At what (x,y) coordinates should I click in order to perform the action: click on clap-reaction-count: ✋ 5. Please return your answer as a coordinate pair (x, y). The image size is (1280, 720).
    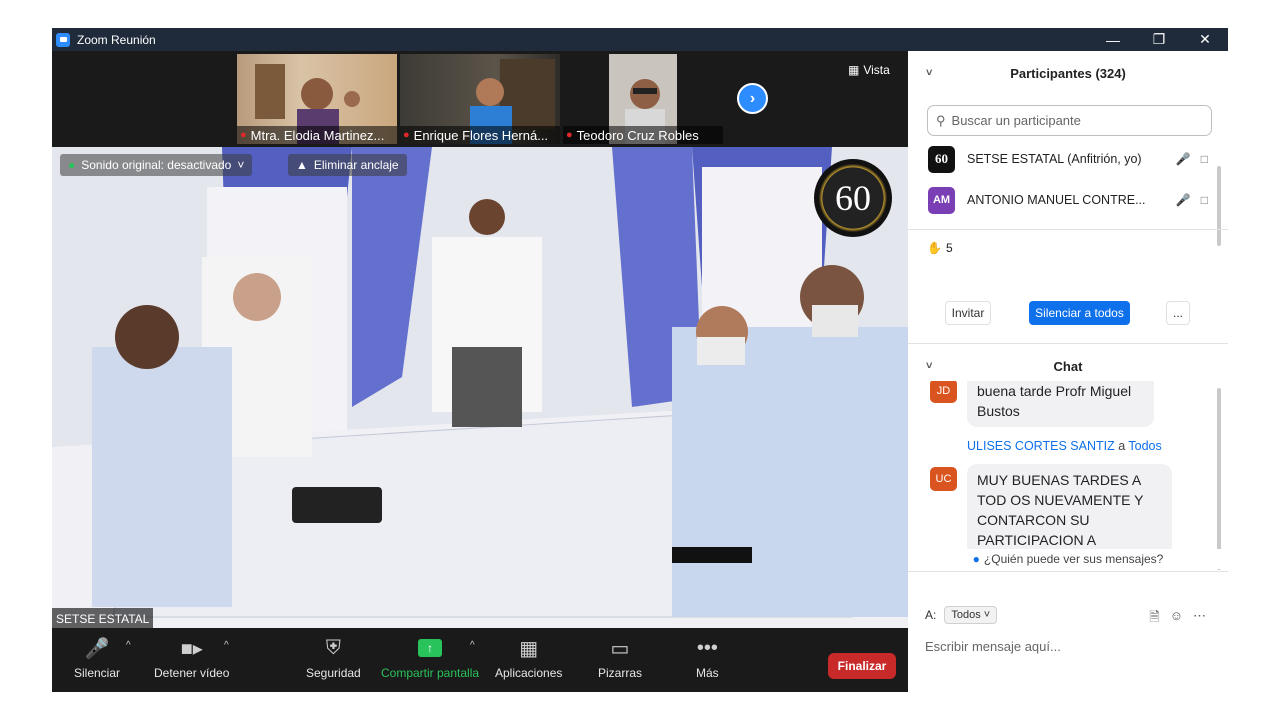
    Looking at the image, I should click on (940, 248).